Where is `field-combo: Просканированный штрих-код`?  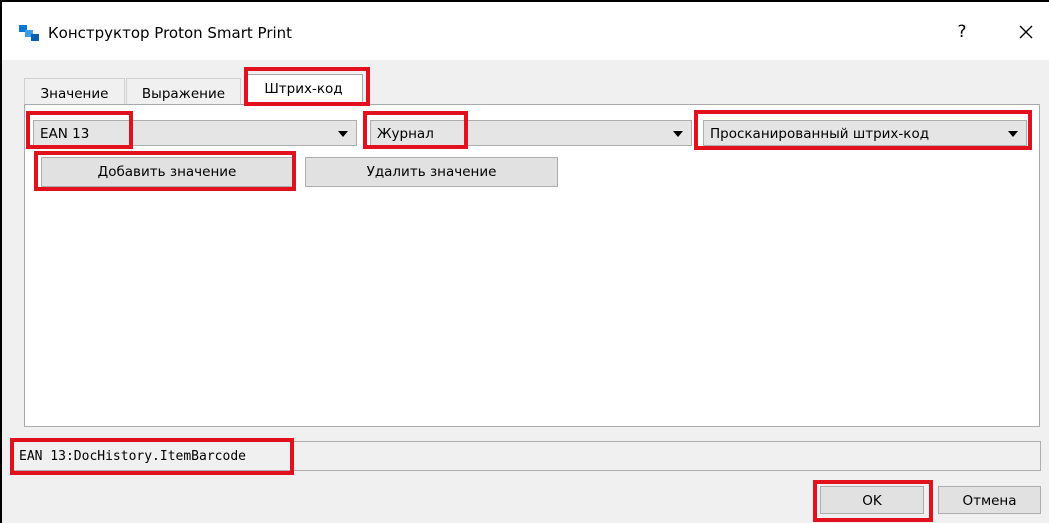
field-combo: Просканированный штрих-код is located at coordinates (865, 133).